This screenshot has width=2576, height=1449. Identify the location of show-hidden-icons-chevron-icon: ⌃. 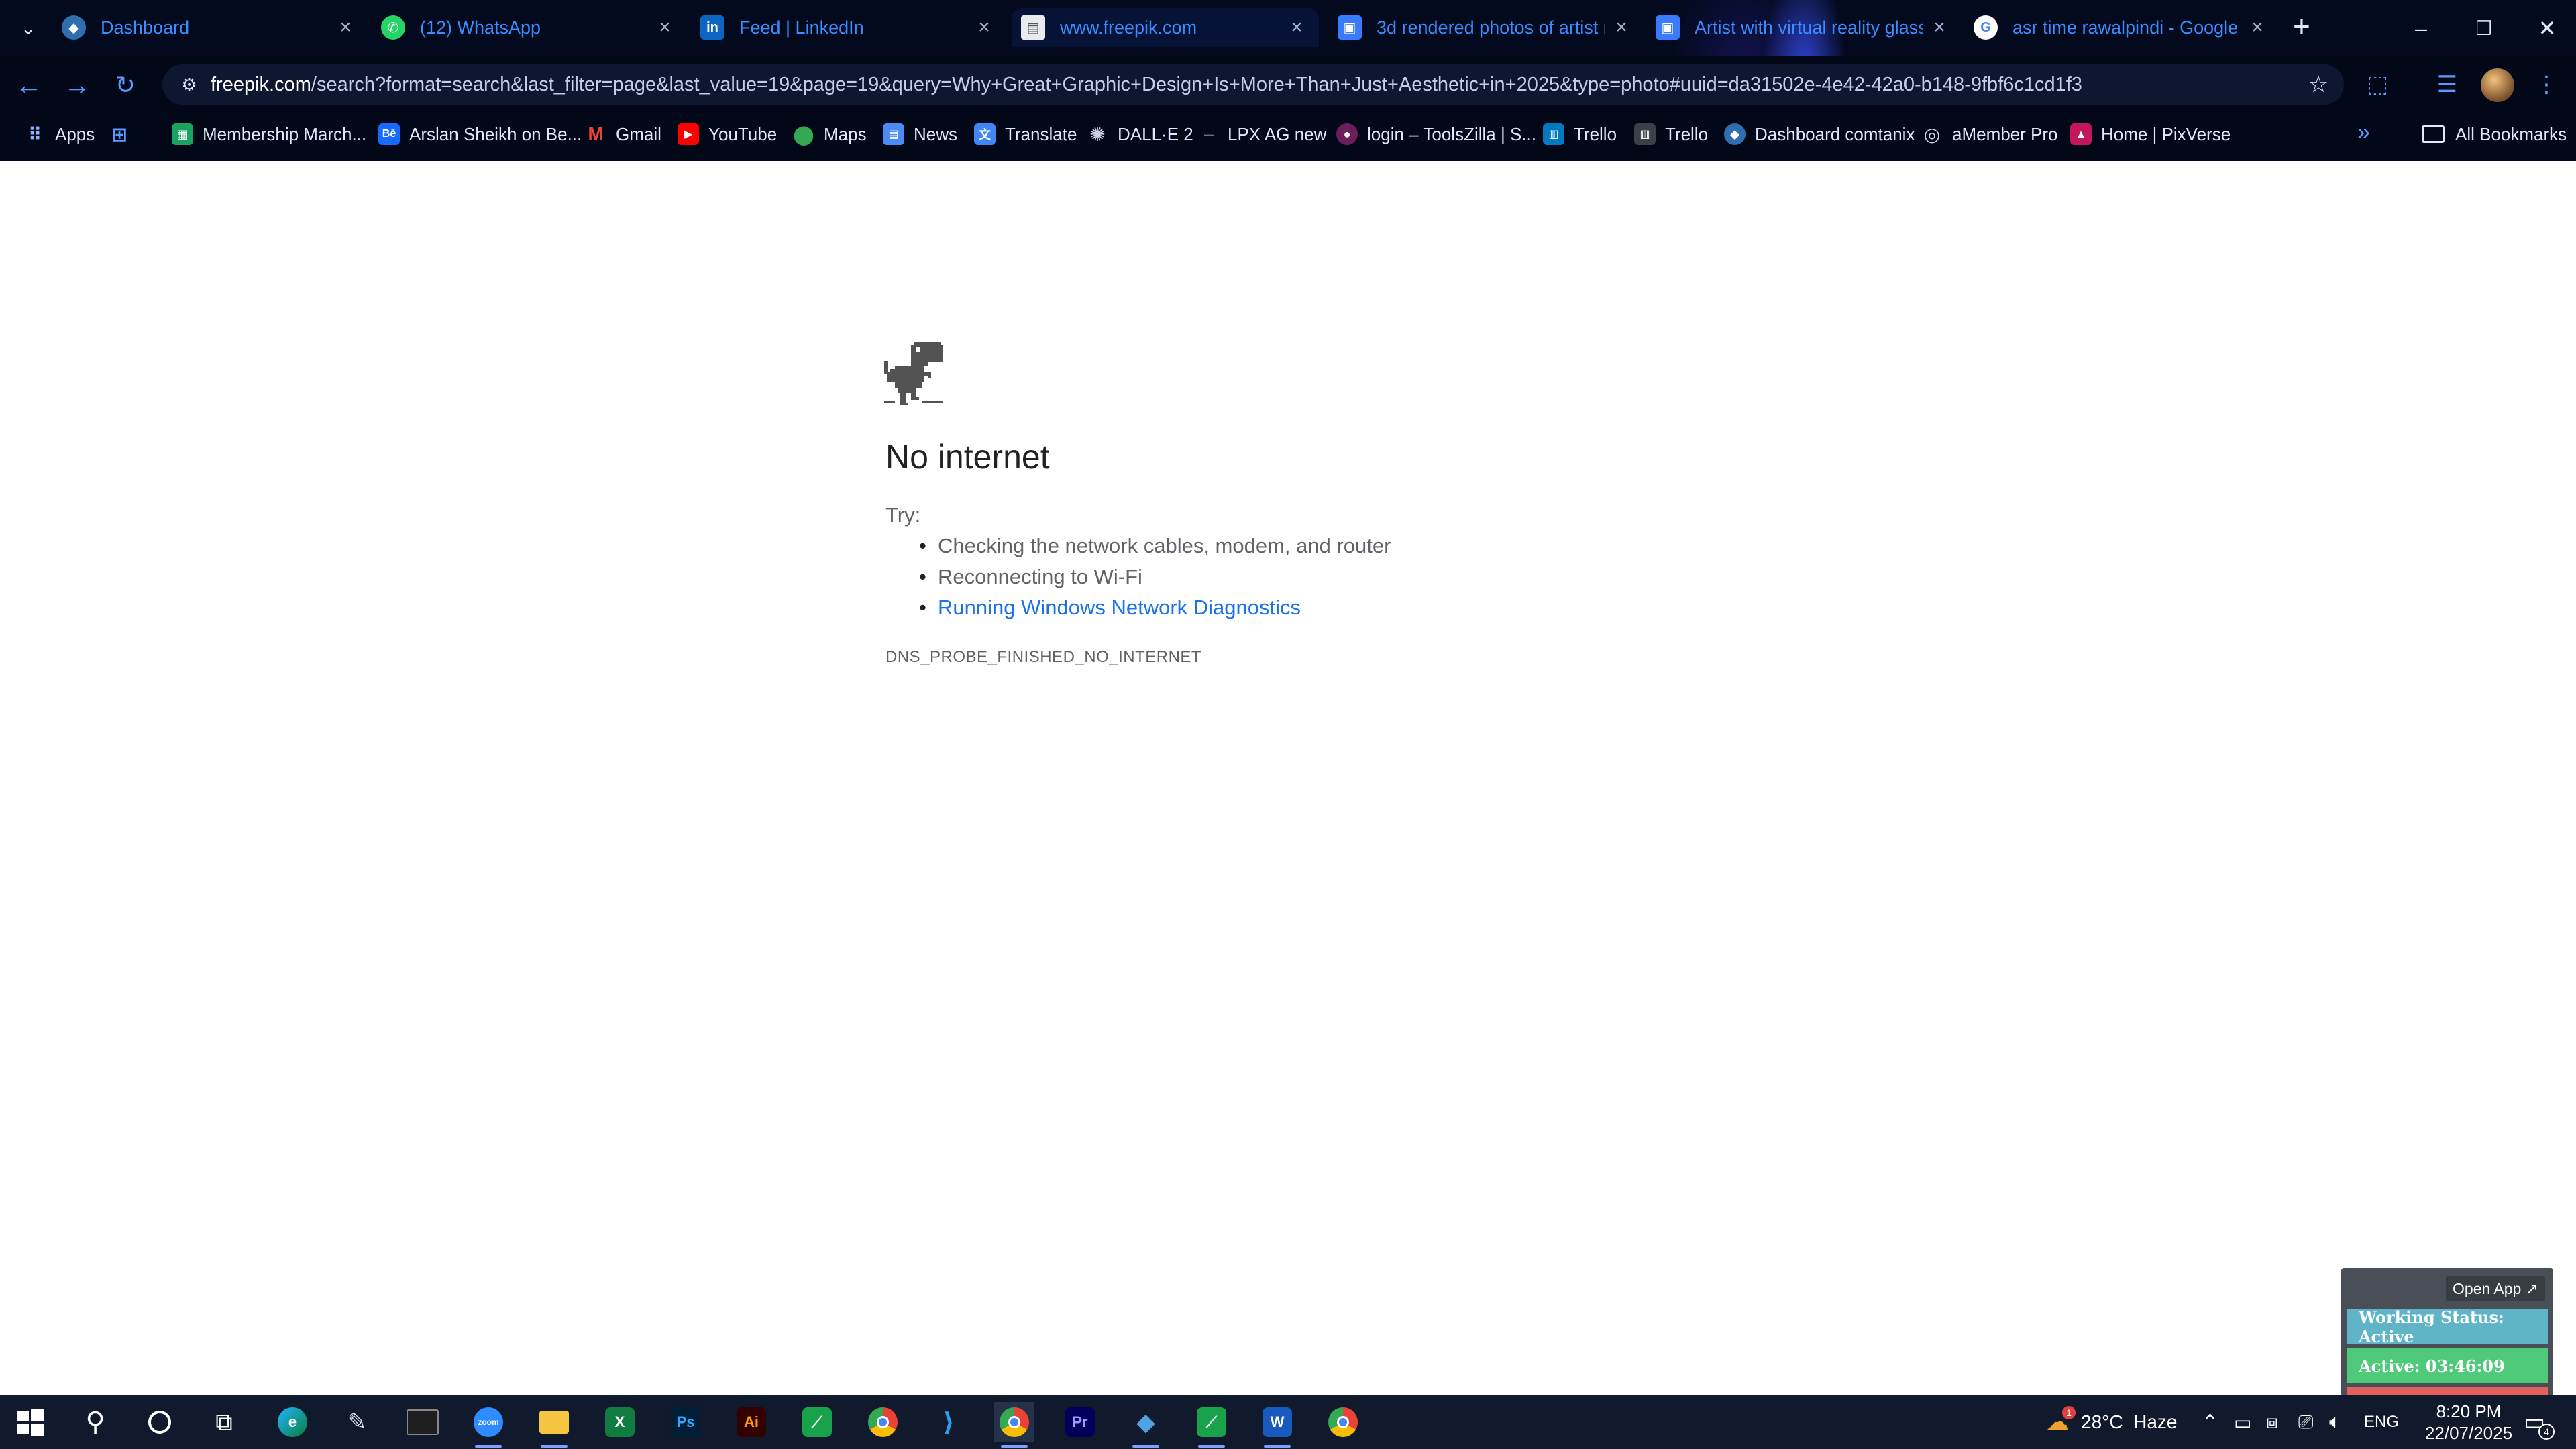
(2210, 1422).